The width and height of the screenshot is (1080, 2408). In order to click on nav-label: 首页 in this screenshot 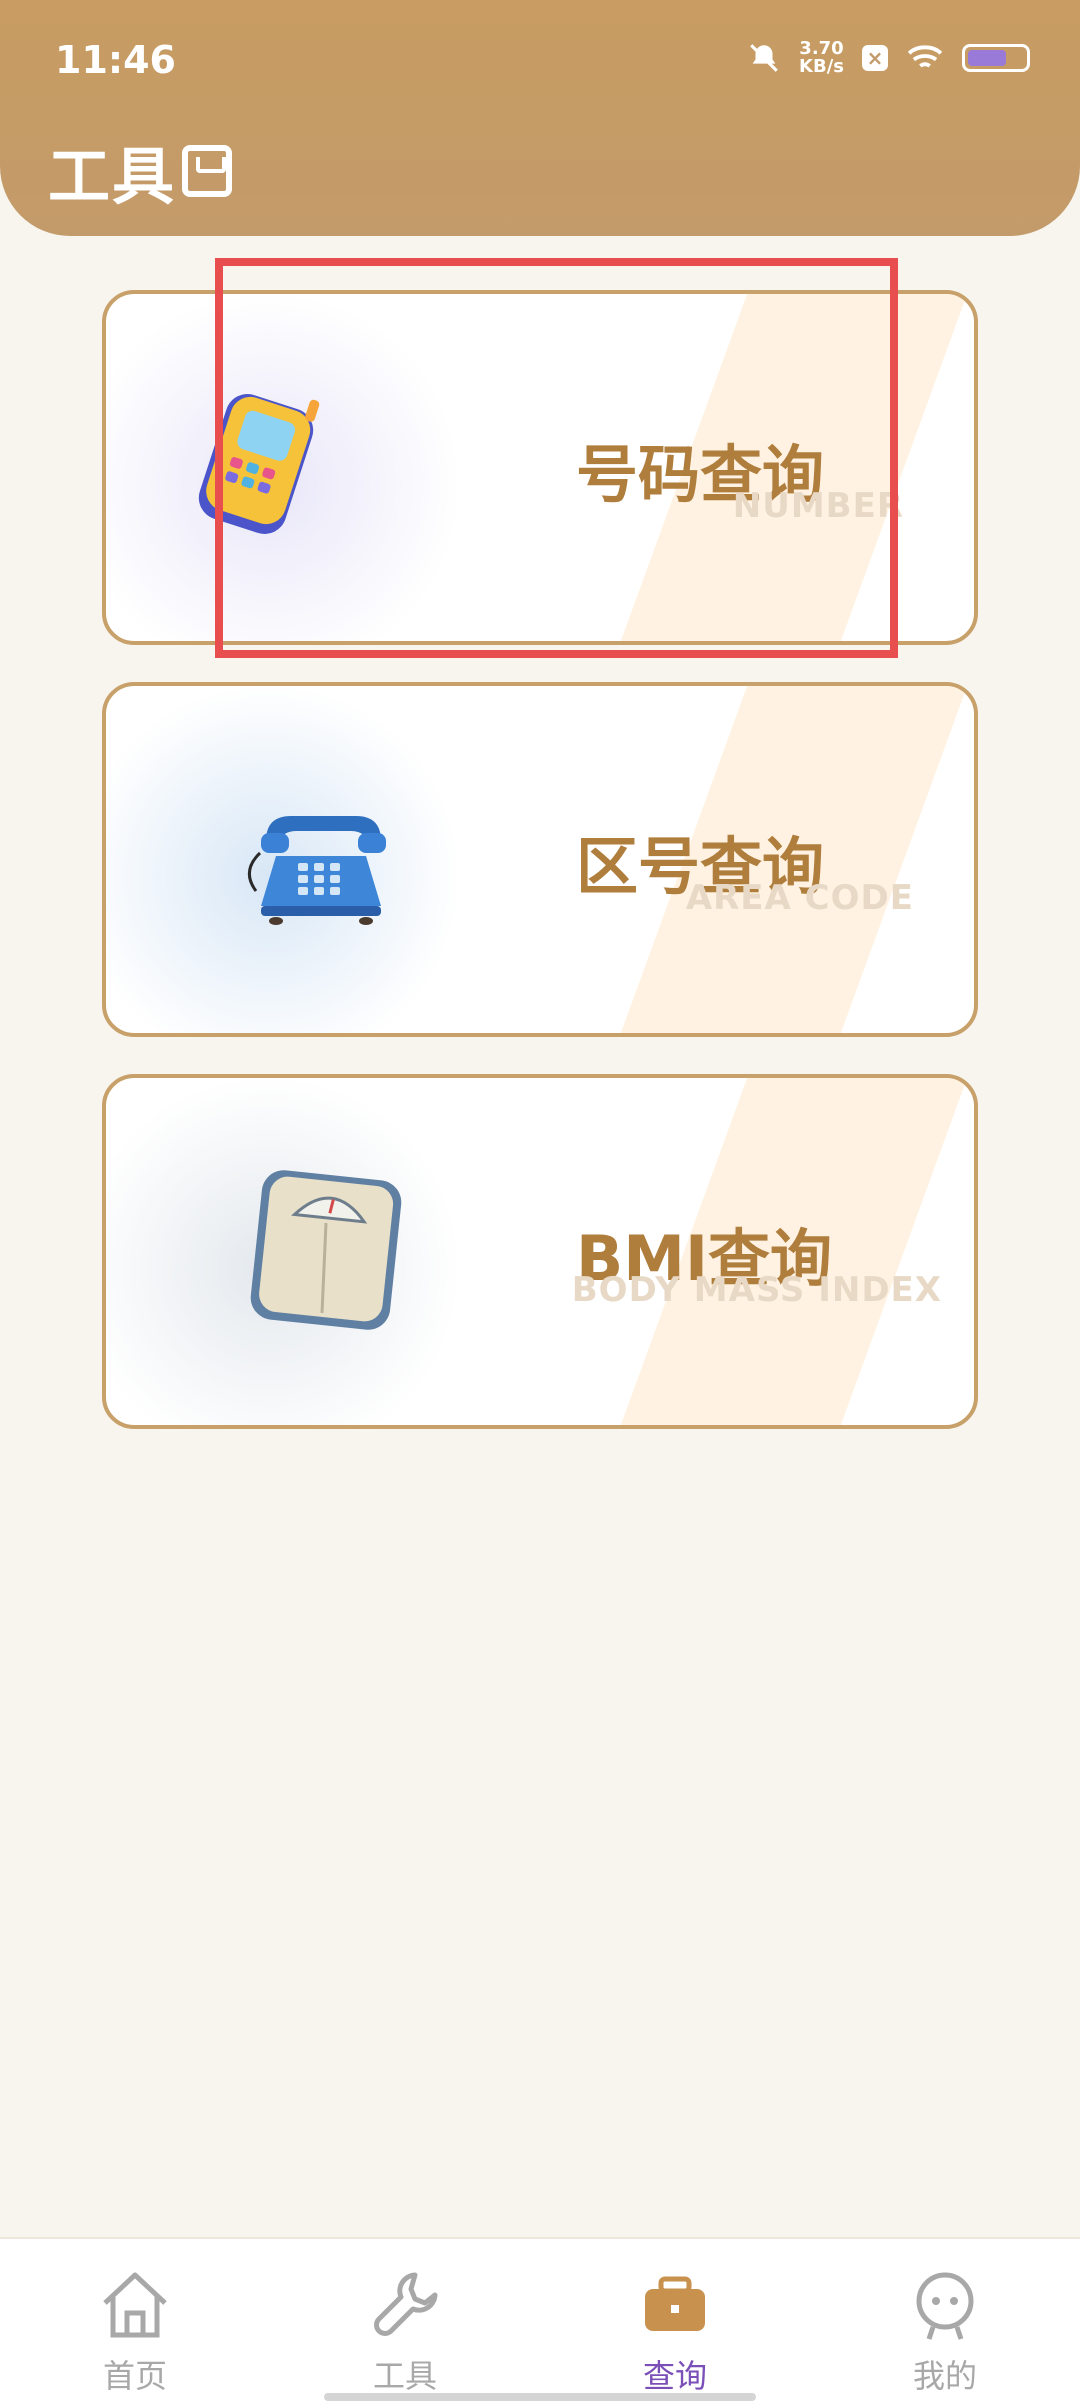, I will do `click(134, 2376)`.